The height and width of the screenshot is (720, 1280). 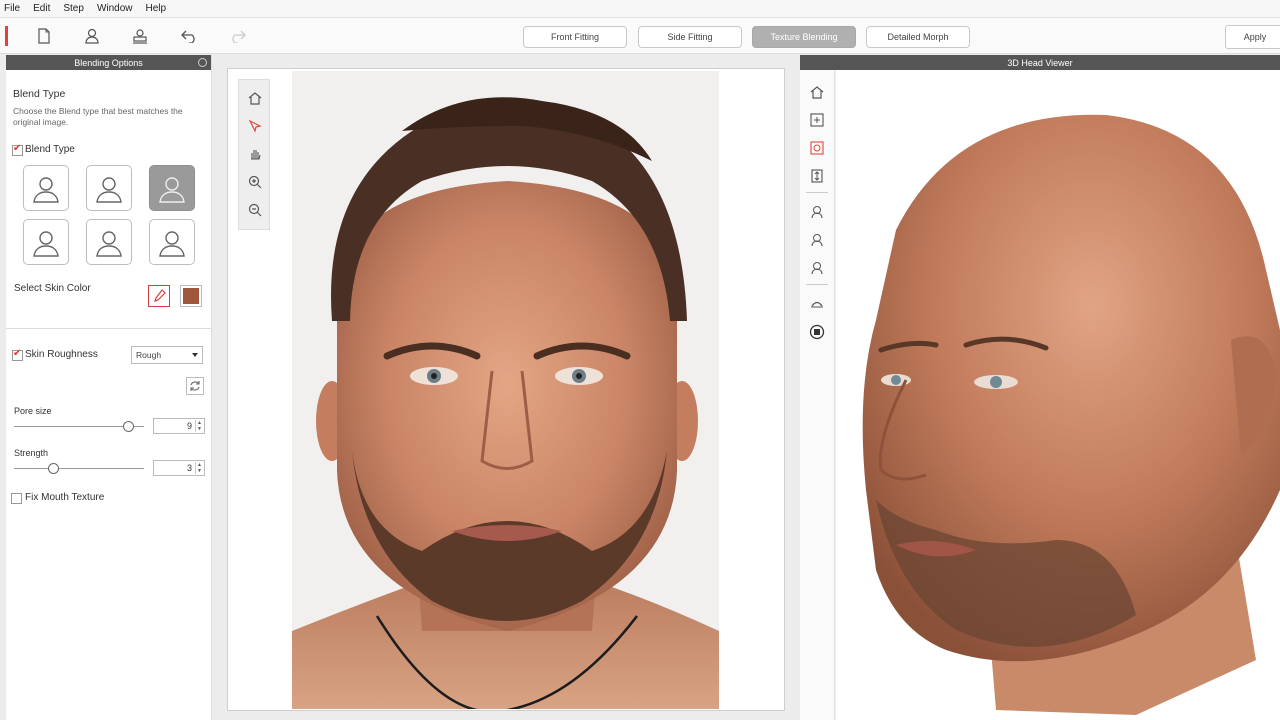 I want to click on photo-toolbar, so click(x=254, y=154).